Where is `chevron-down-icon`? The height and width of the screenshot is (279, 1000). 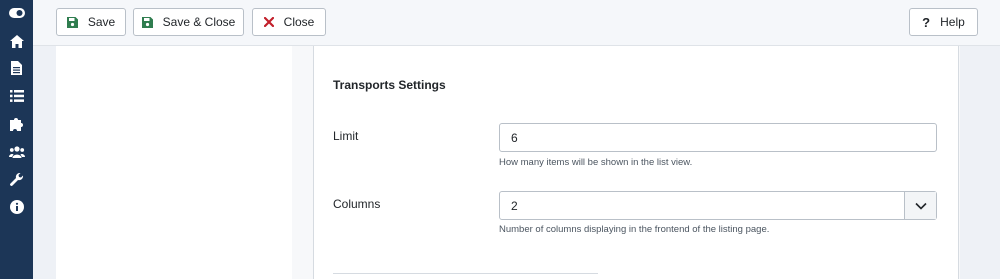
chevron-down-icon is located at coordinates (920, 205).